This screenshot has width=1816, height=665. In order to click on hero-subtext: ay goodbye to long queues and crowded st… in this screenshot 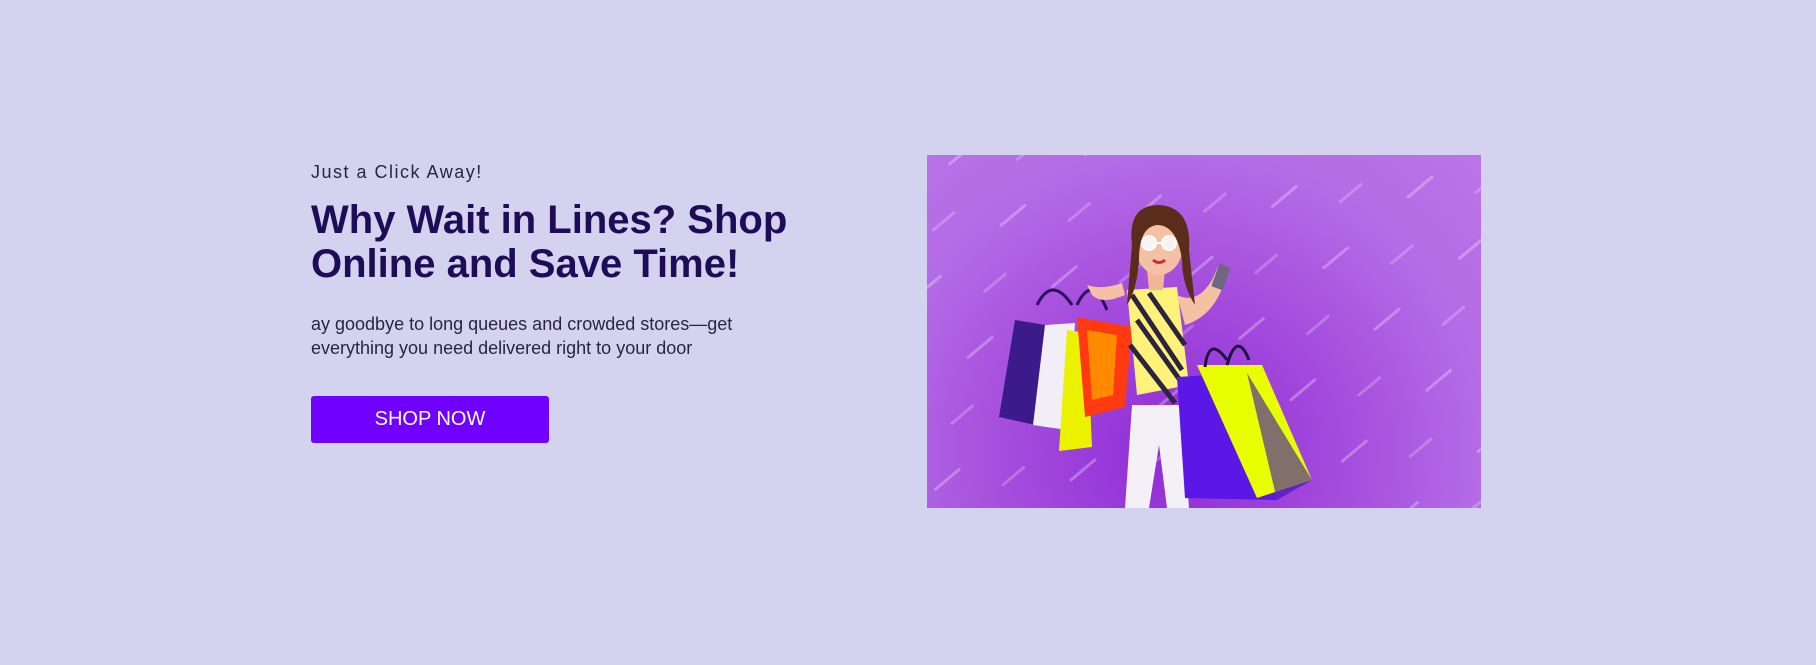, I will do `click(522, 336)`.